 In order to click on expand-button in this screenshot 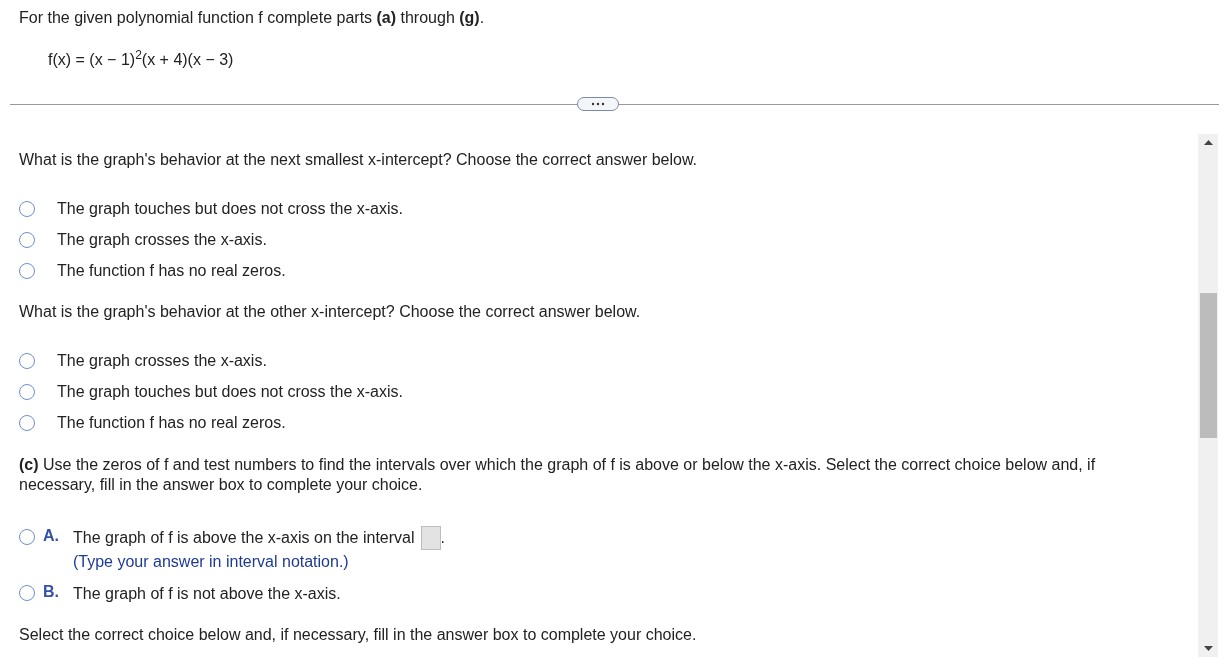, I will do `click(598, 104)`.